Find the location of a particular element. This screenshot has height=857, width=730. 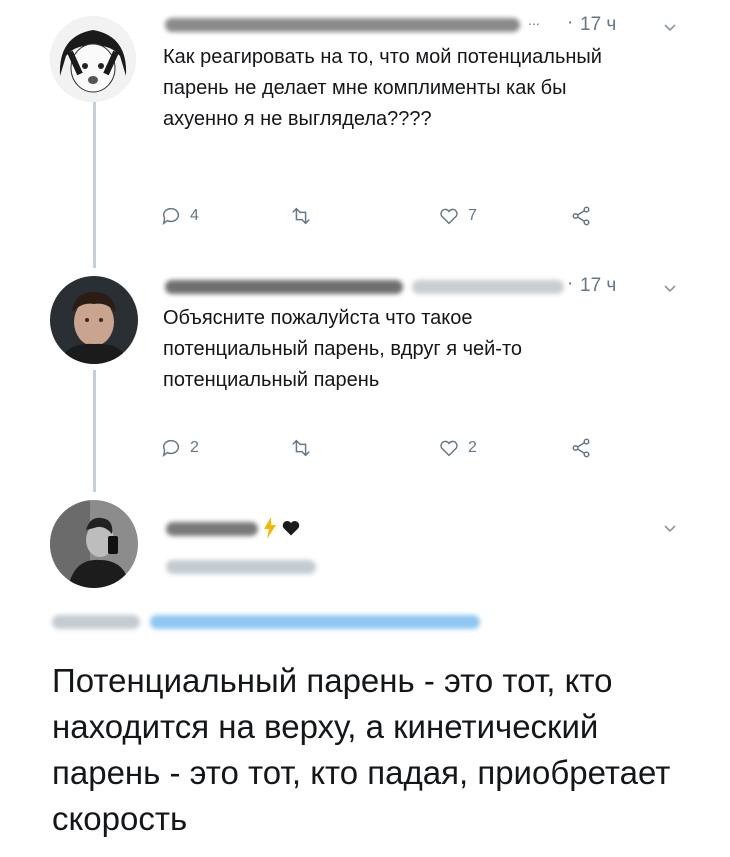

reply-button: 4 is located at coordinates (179, 216).